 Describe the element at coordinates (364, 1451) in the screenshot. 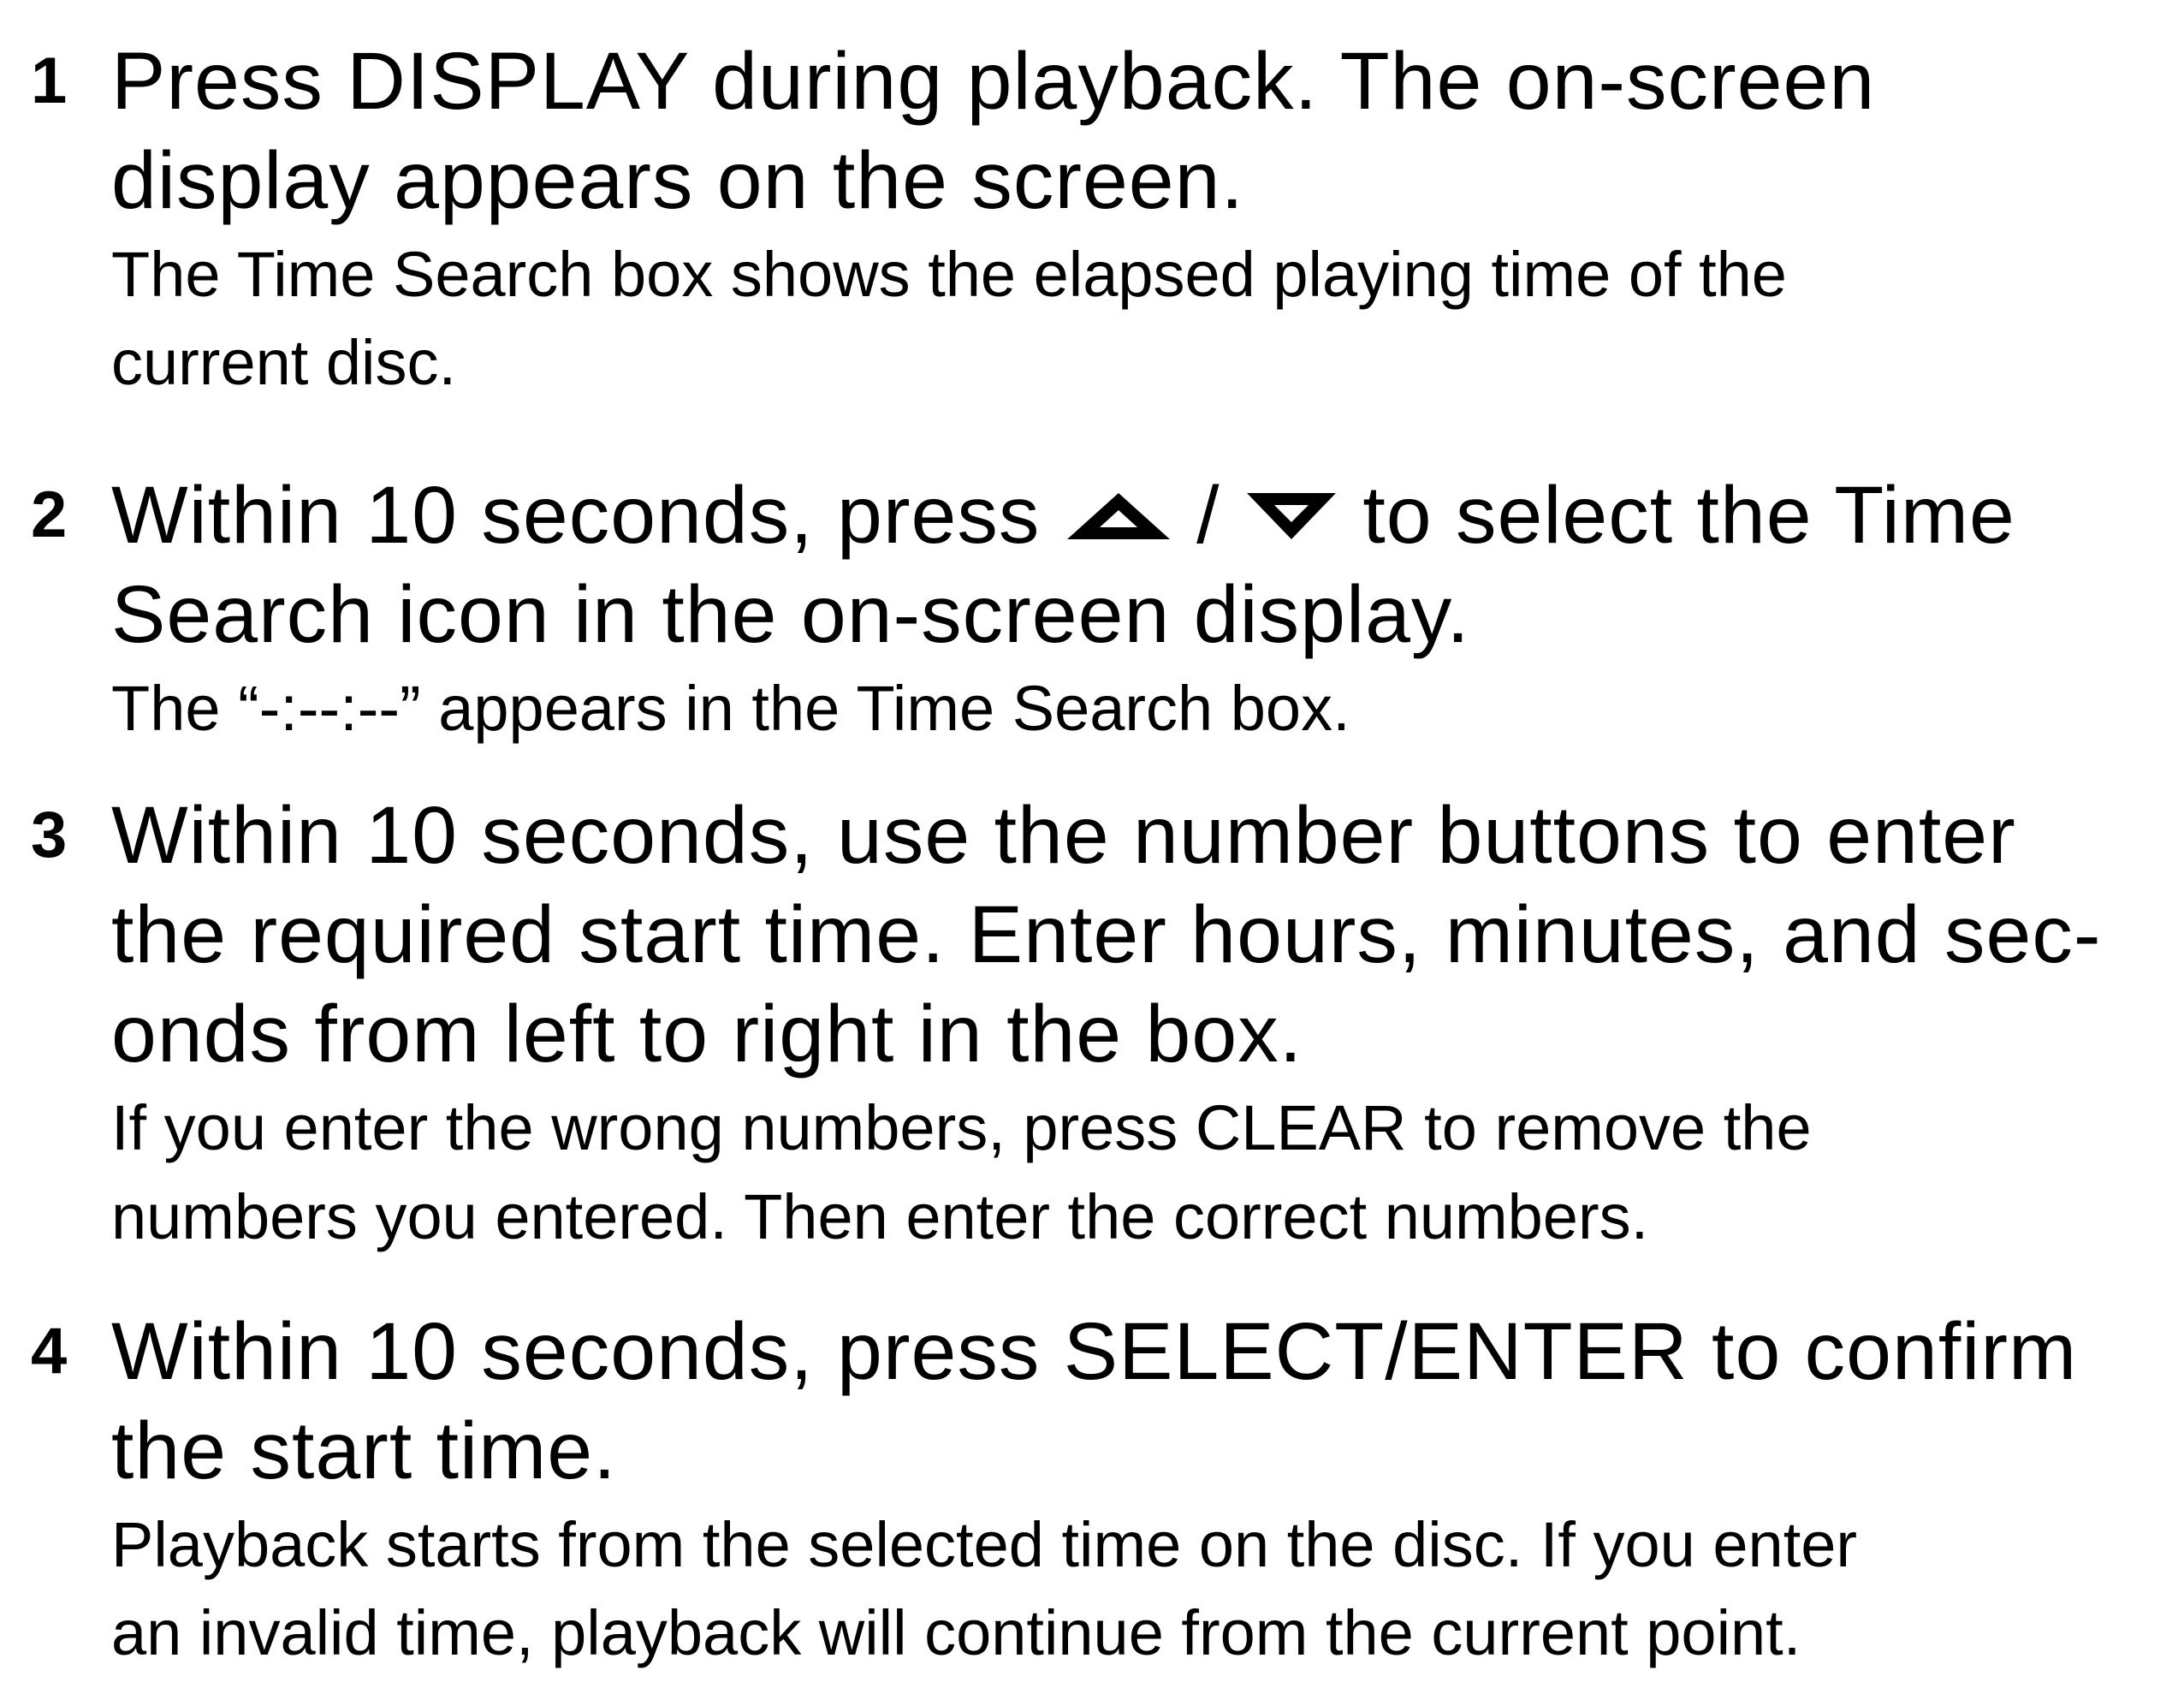

I see `step-text-line: the start time.` at that location.